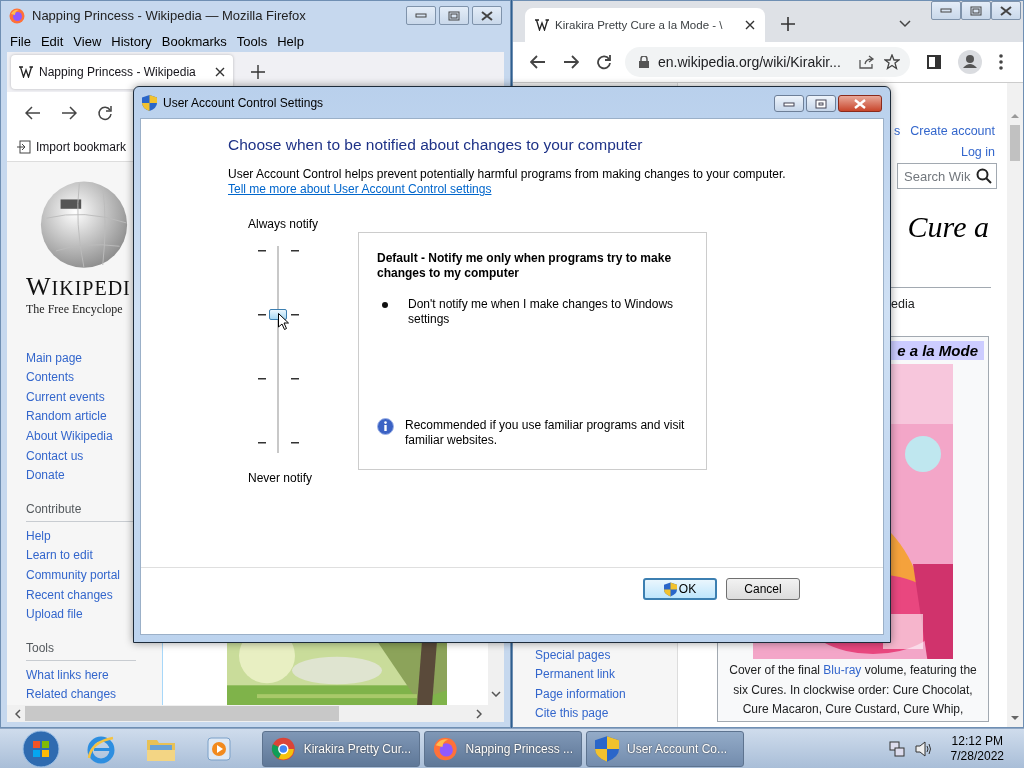  What do you see at coordinates (66, 417) in the screenshot?
I see `sidebar-link: Random article` at bounding box center [66, 417].